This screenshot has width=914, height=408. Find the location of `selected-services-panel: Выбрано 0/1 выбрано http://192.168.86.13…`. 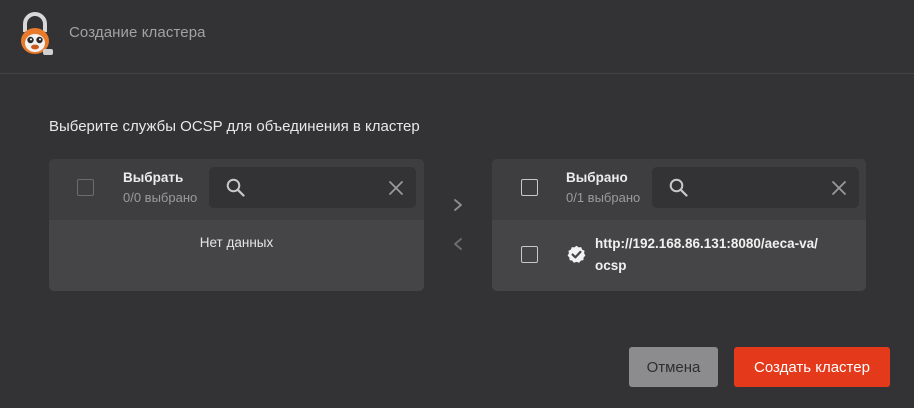

selected-services-panel: Выбрано 0/1 выбрано http://192.168.86.13… is located at coordinates (679, 225).